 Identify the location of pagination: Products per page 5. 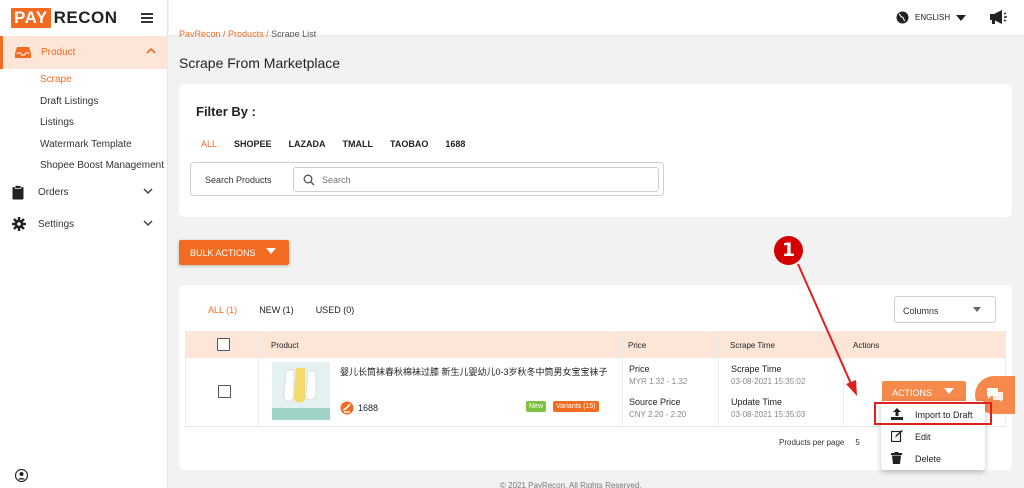
(819, 442).